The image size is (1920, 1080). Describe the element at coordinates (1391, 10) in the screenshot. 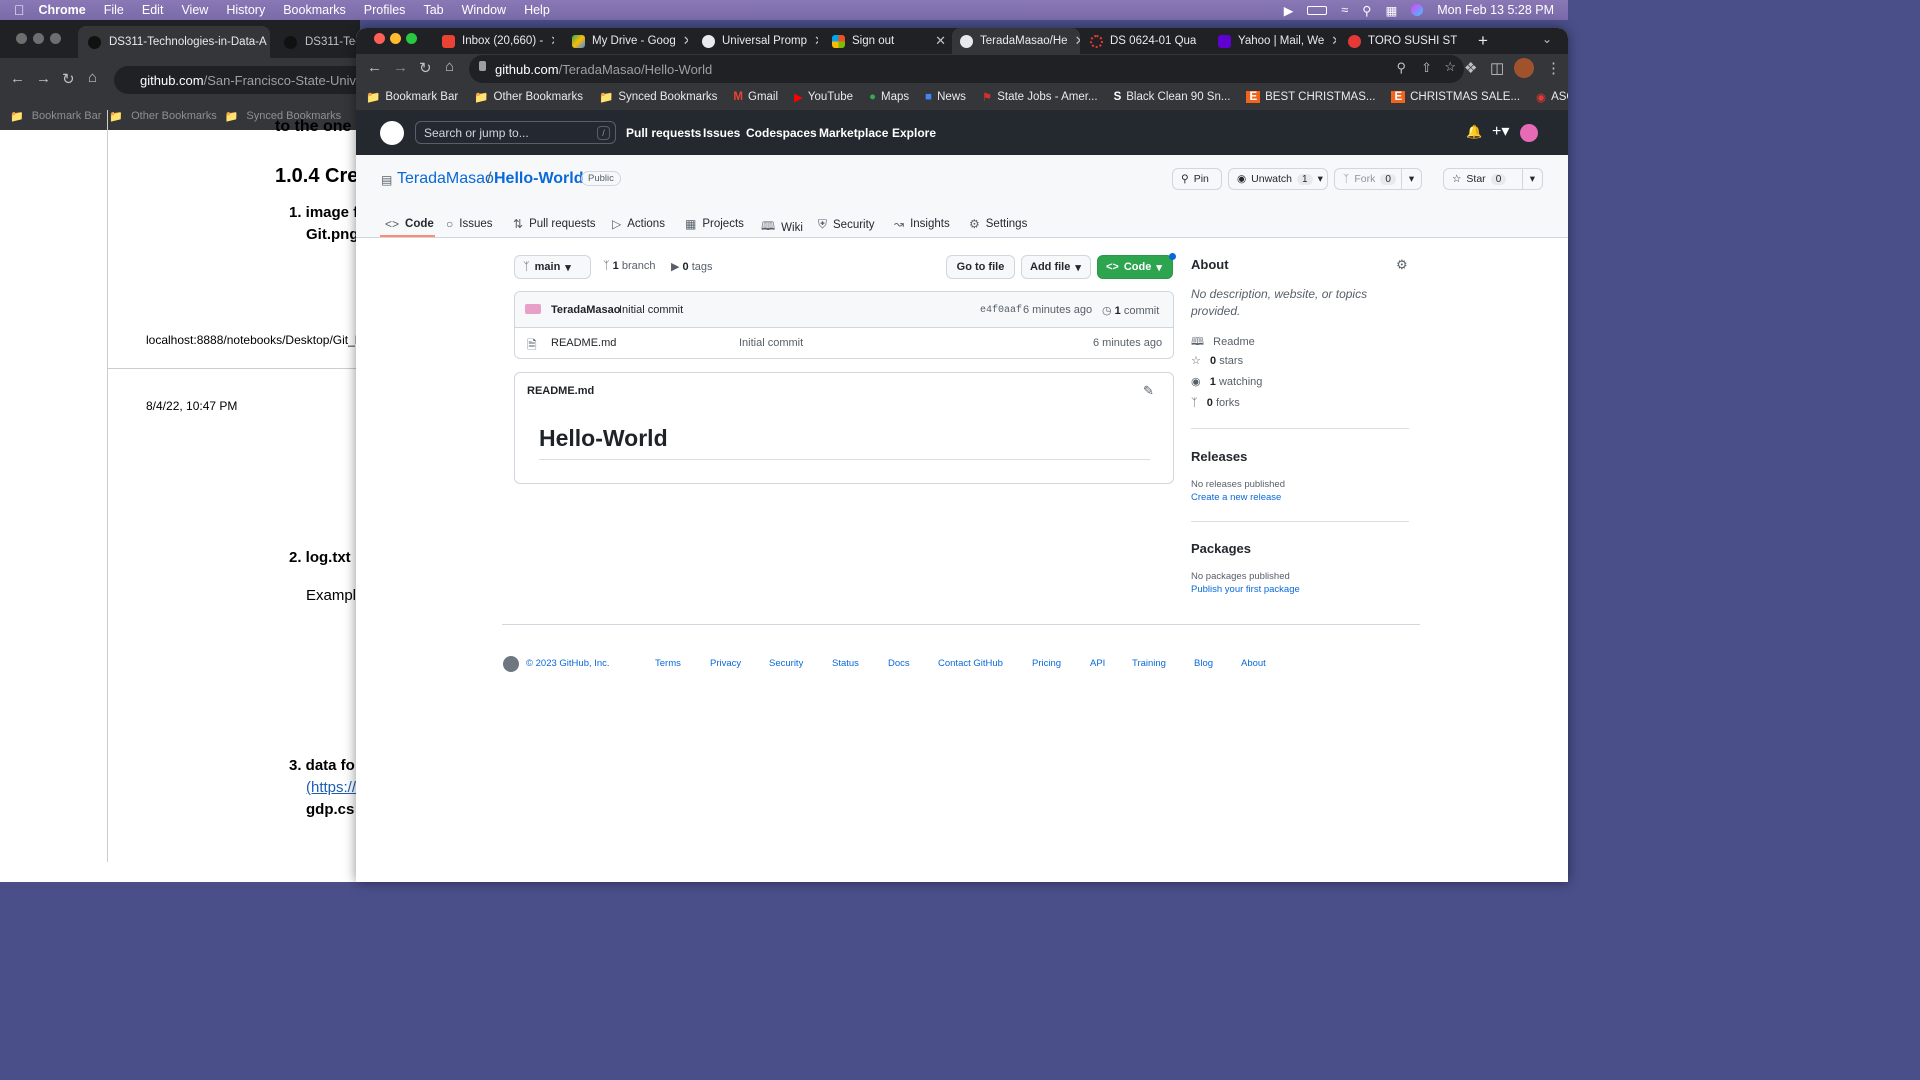

I see `control-center-icon: ▦` at that location.